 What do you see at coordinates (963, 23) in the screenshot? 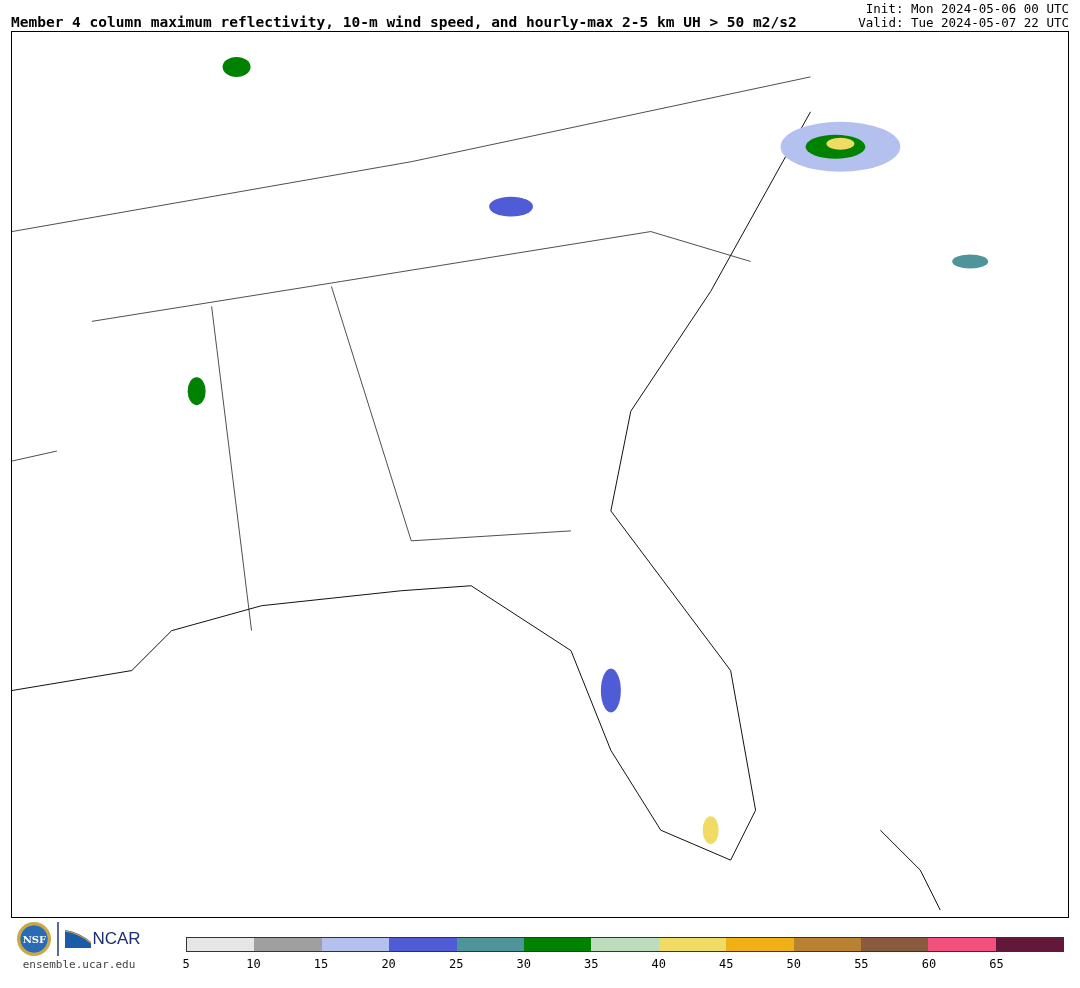
I see `valid-time: Valid: Tue 2024-05-07 22 UTC` at bounding box center [963, 23].